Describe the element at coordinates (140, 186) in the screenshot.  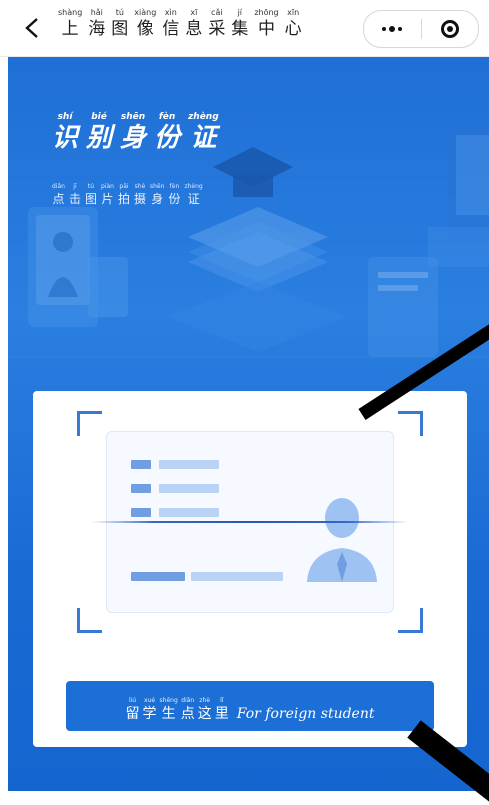
I see `hero-subtitle-pinyin: shè` at that location.